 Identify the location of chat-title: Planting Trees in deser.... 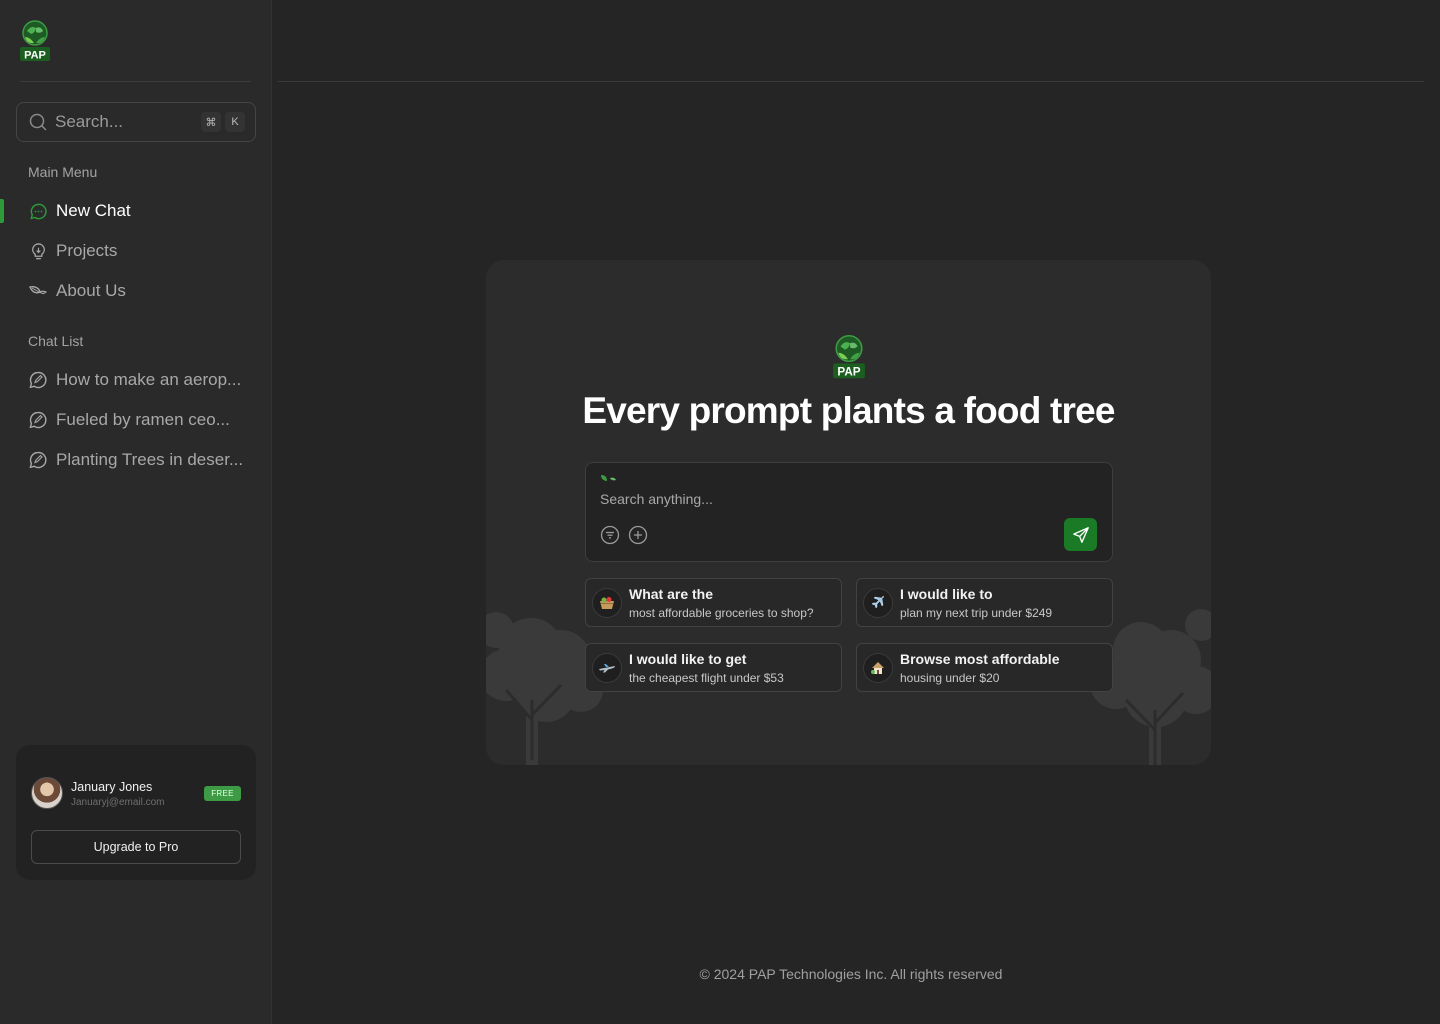
(150, 459).